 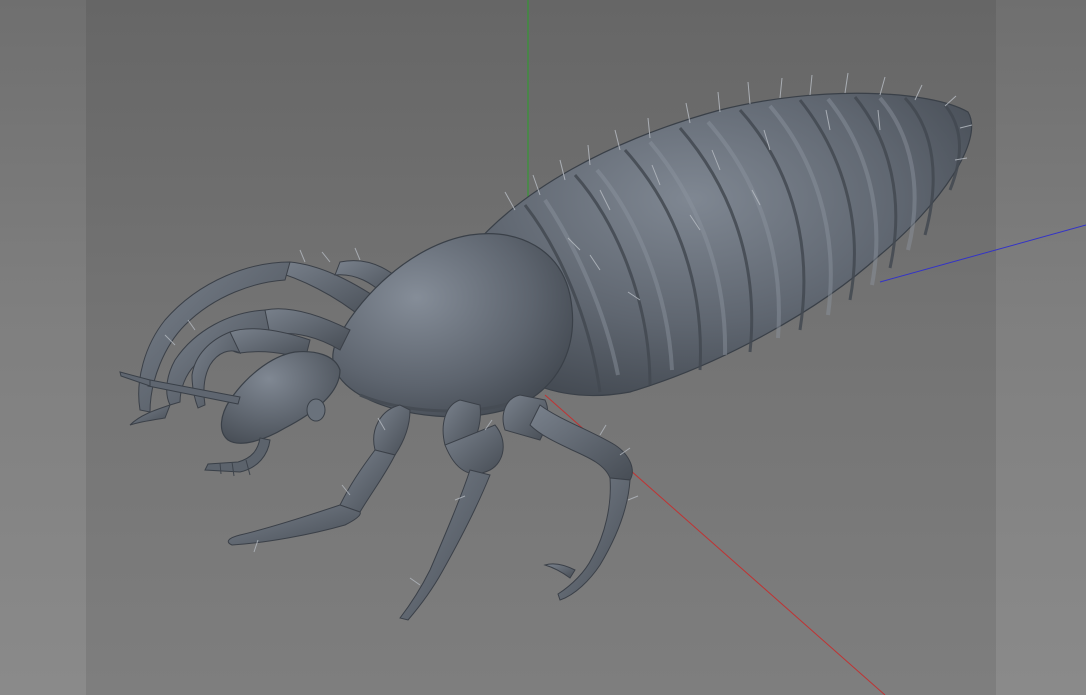 I want to click on louse-legs-near, so click(x=430, y=507).